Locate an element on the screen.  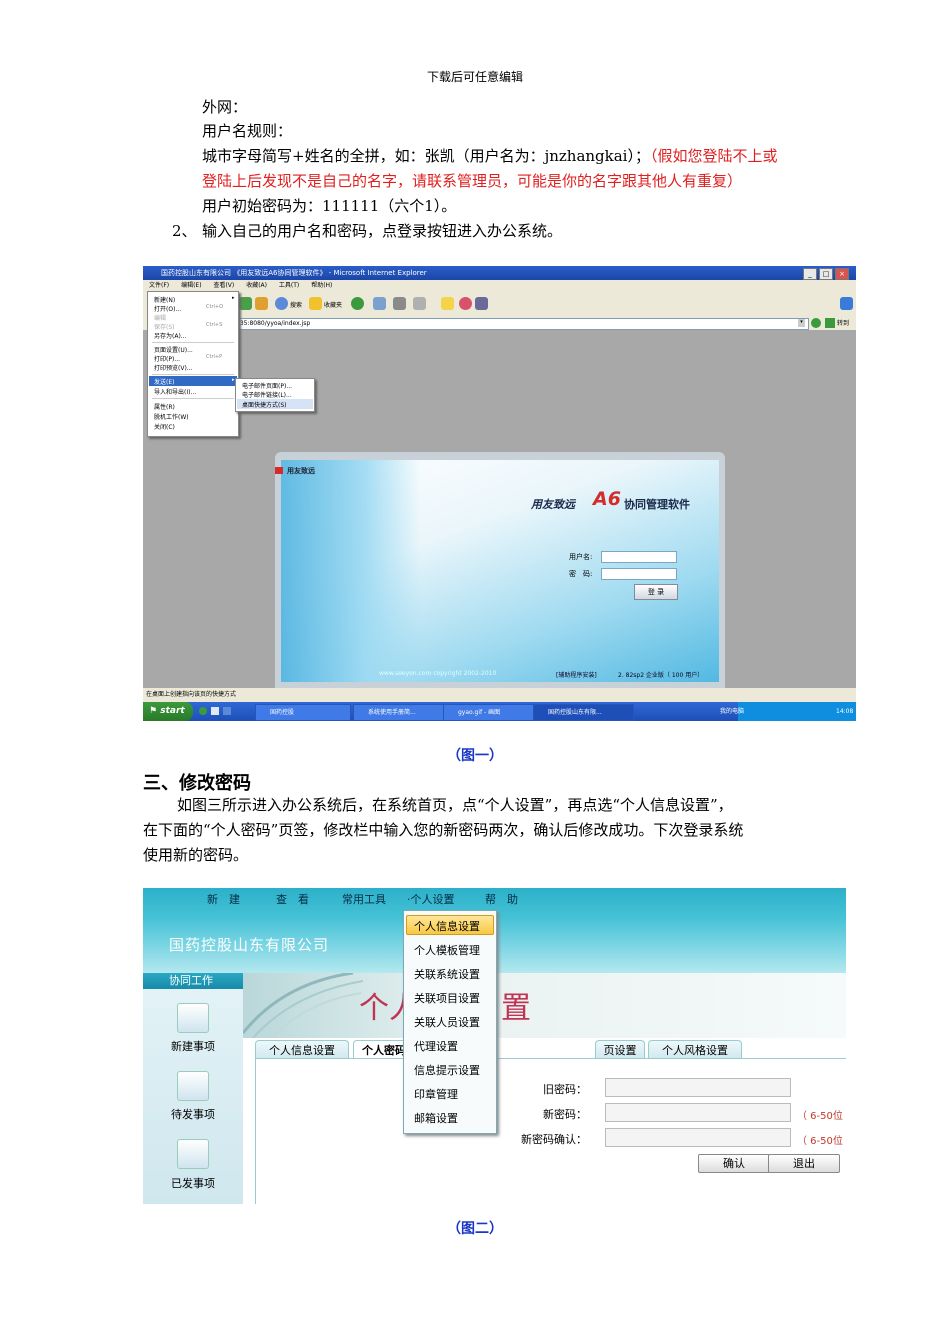
mail-icon is located at coordinates (379, 303).